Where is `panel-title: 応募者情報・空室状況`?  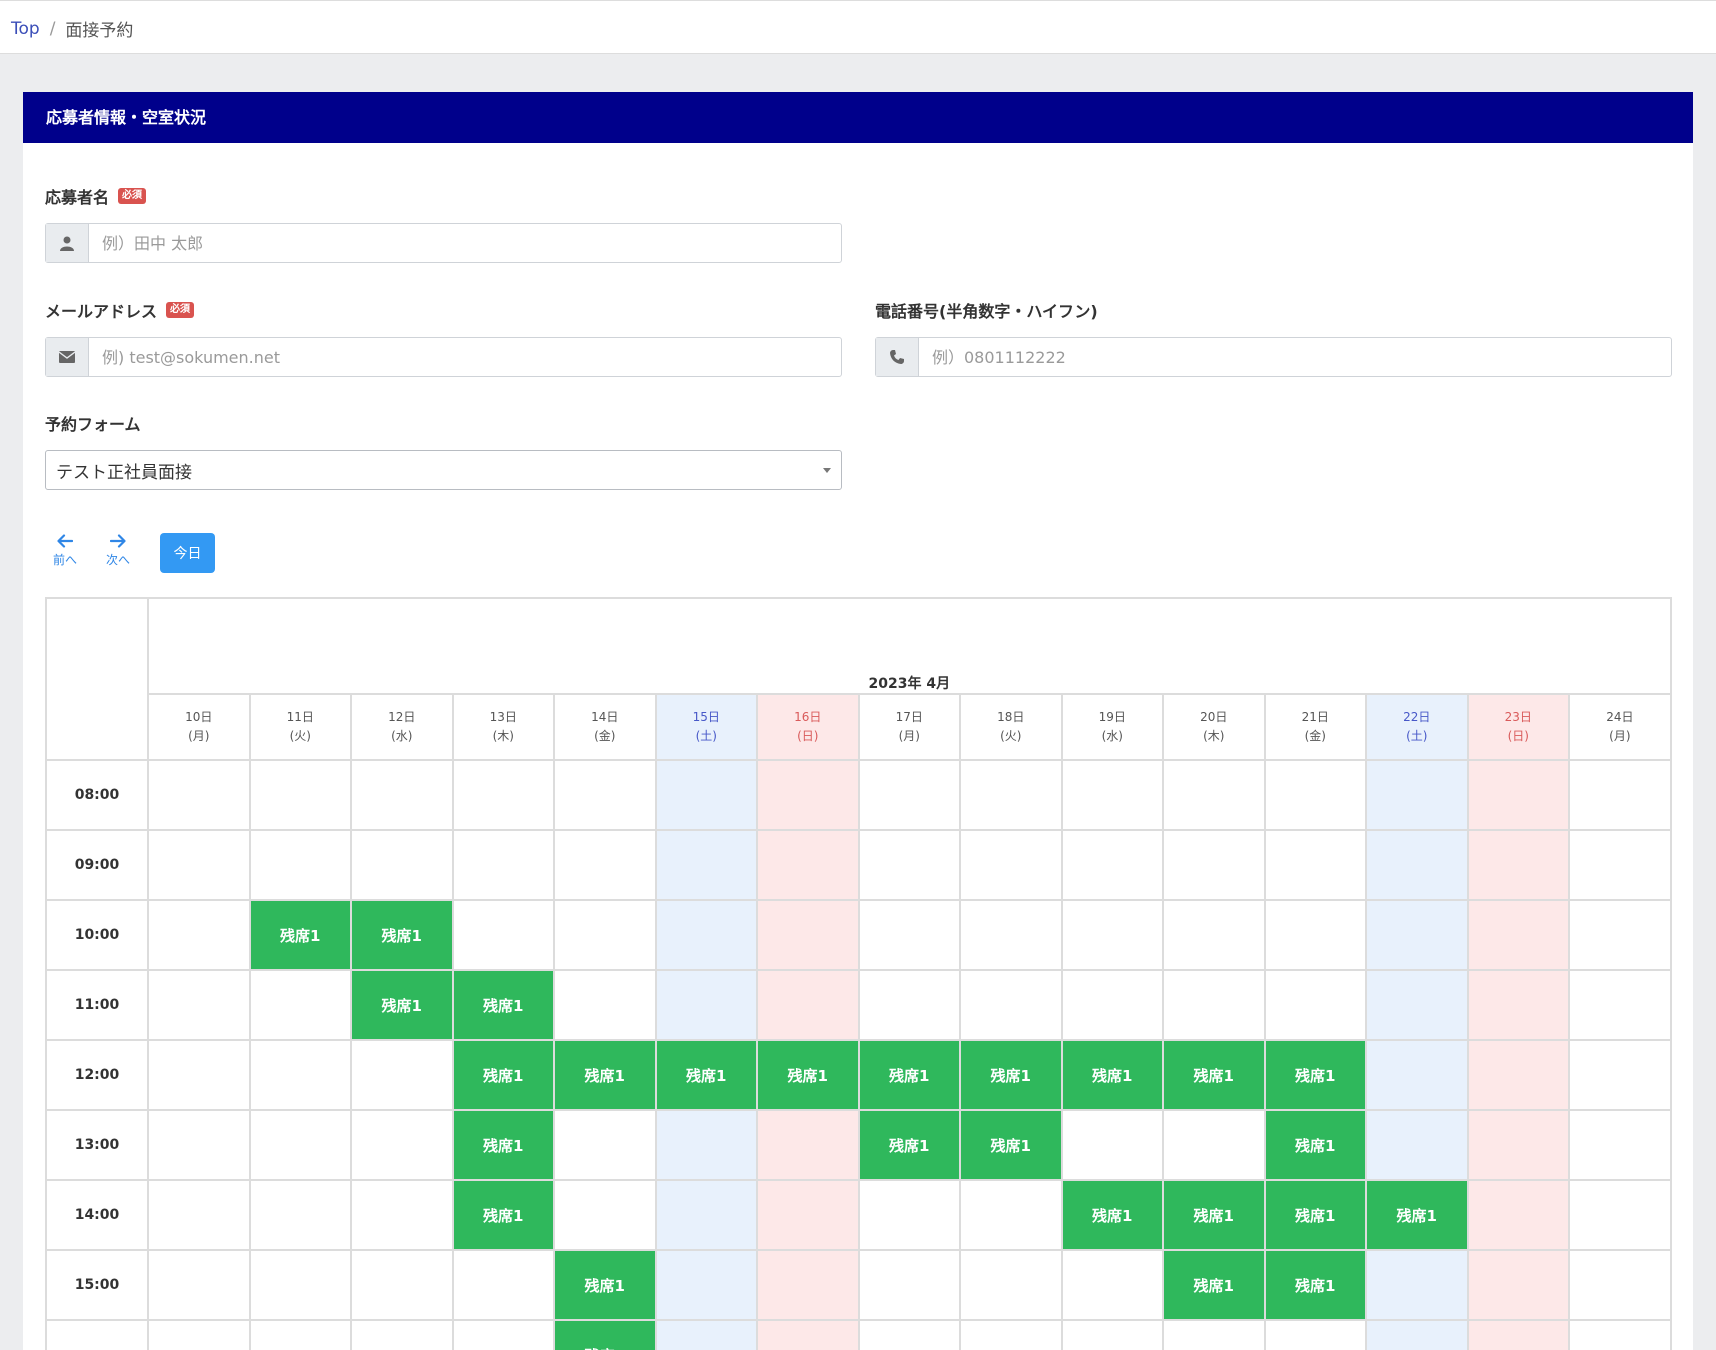 panel-title: 応募者情報・空室状況 is located at coordinates (858, 117).